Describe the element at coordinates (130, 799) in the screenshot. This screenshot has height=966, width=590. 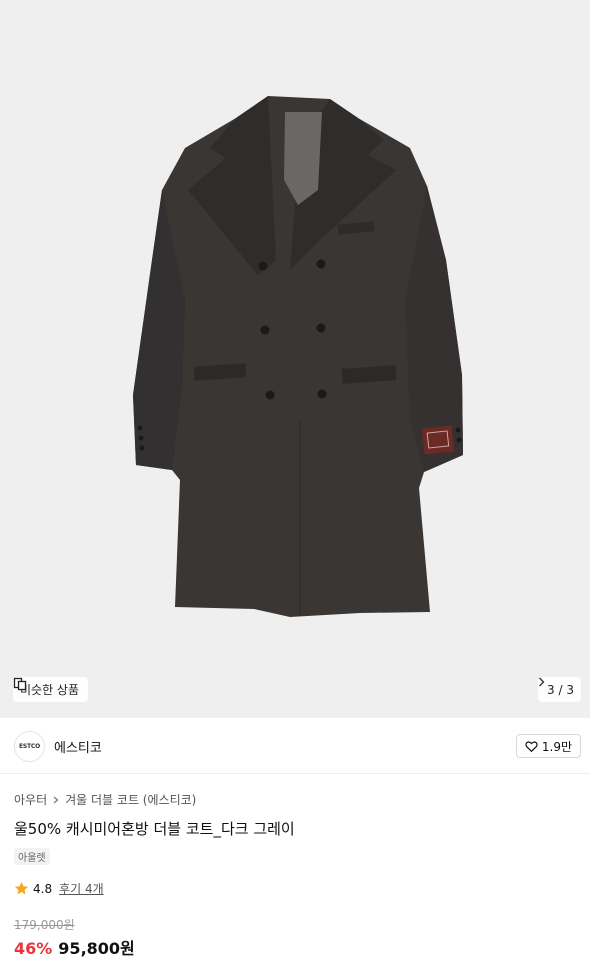
I see `breadcrumb-item-subcategory: 겨울 더블 코트 (에스티코)` at that location.